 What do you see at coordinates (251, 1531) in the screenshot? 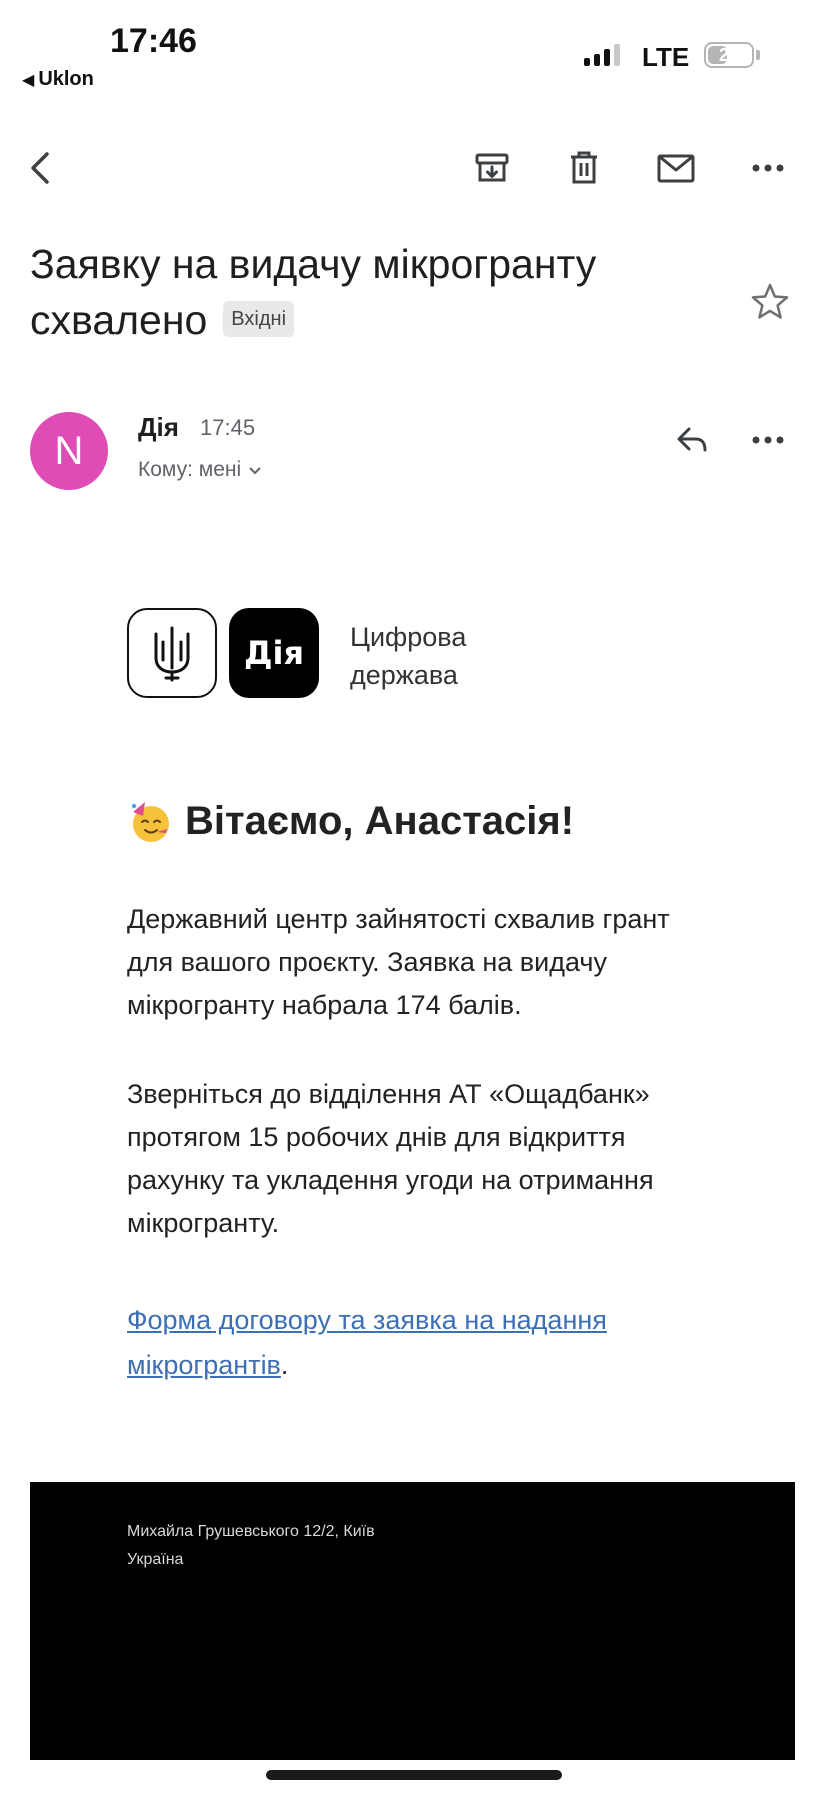
I see `address-line-1: Михайла Грушевського 12/2, Київ` at bounding box center [251, 1531].